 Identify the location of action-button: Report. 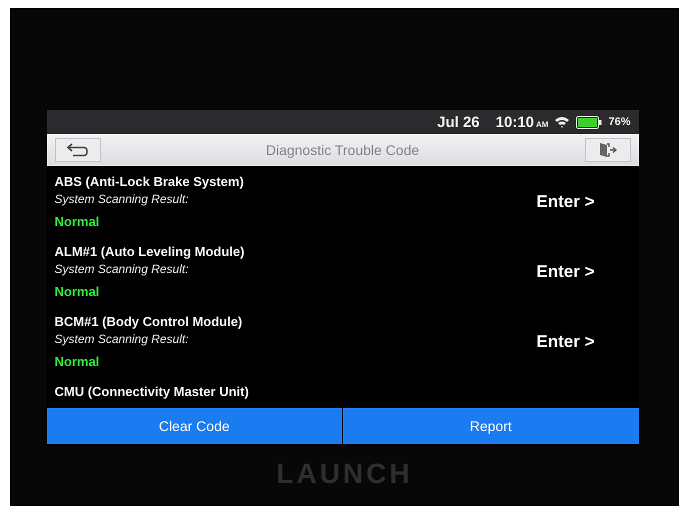
(490, 426).